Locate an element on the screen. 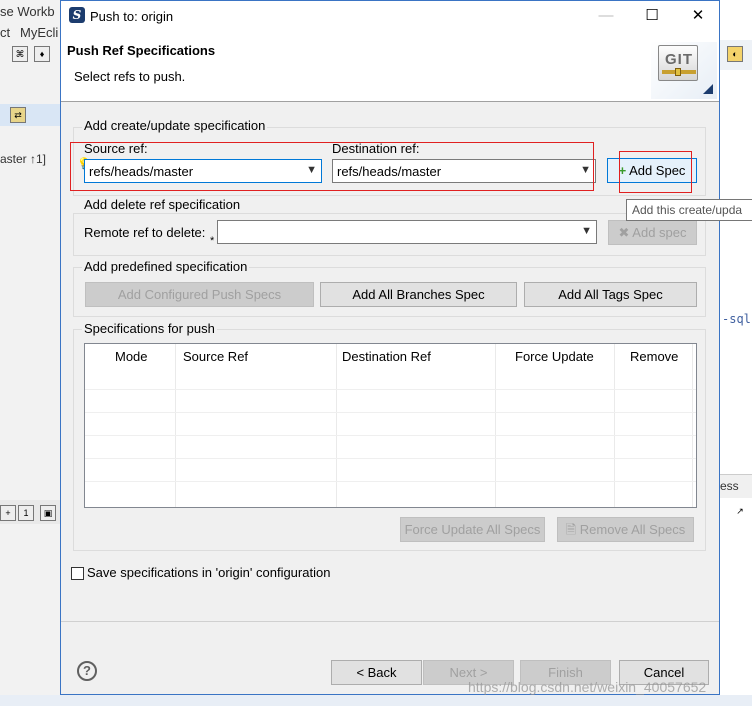 The image size is (752, 706). add-delete-spec-button: ✖ Add spec is located at coordinates (652, 232).